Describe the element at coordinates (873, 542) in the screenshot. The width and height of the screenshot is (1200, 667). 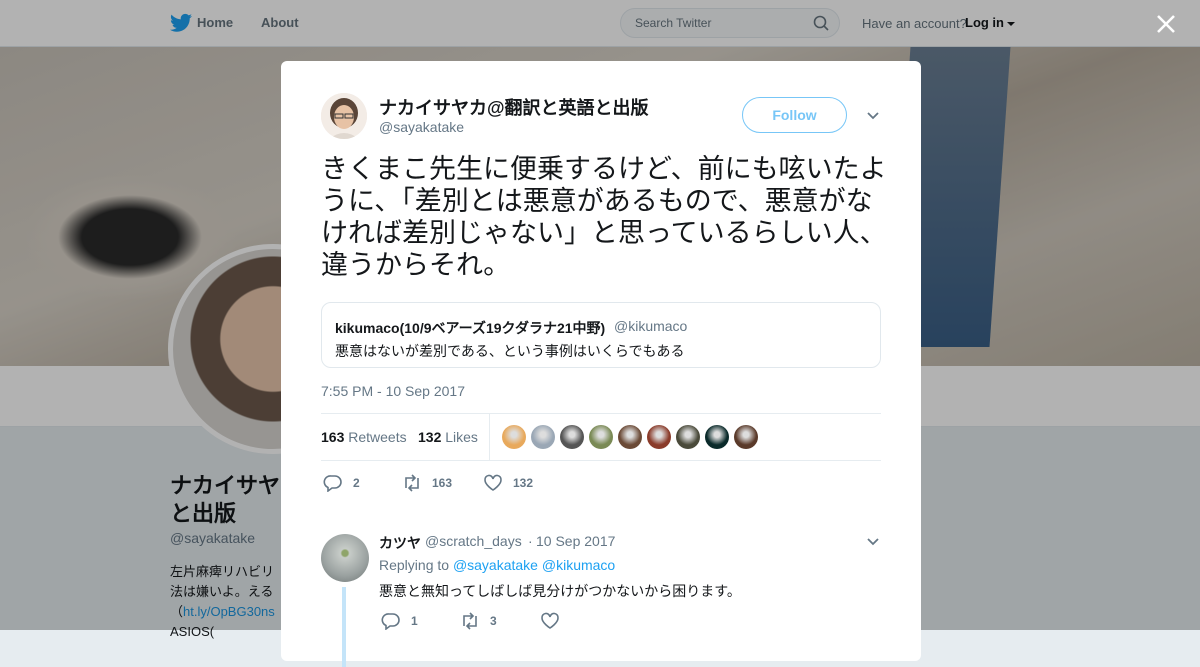
I see `reply-chevron-down-icon` at that location.